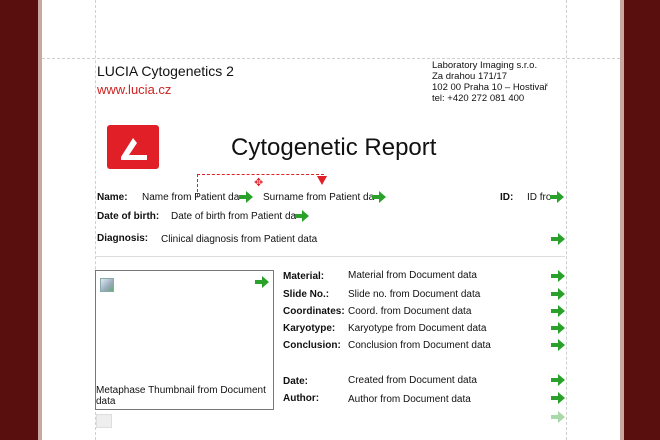 The width and height of the screenshot is (660, 440). I want to click on dob-label: Date of birth:, so click(128, 216).